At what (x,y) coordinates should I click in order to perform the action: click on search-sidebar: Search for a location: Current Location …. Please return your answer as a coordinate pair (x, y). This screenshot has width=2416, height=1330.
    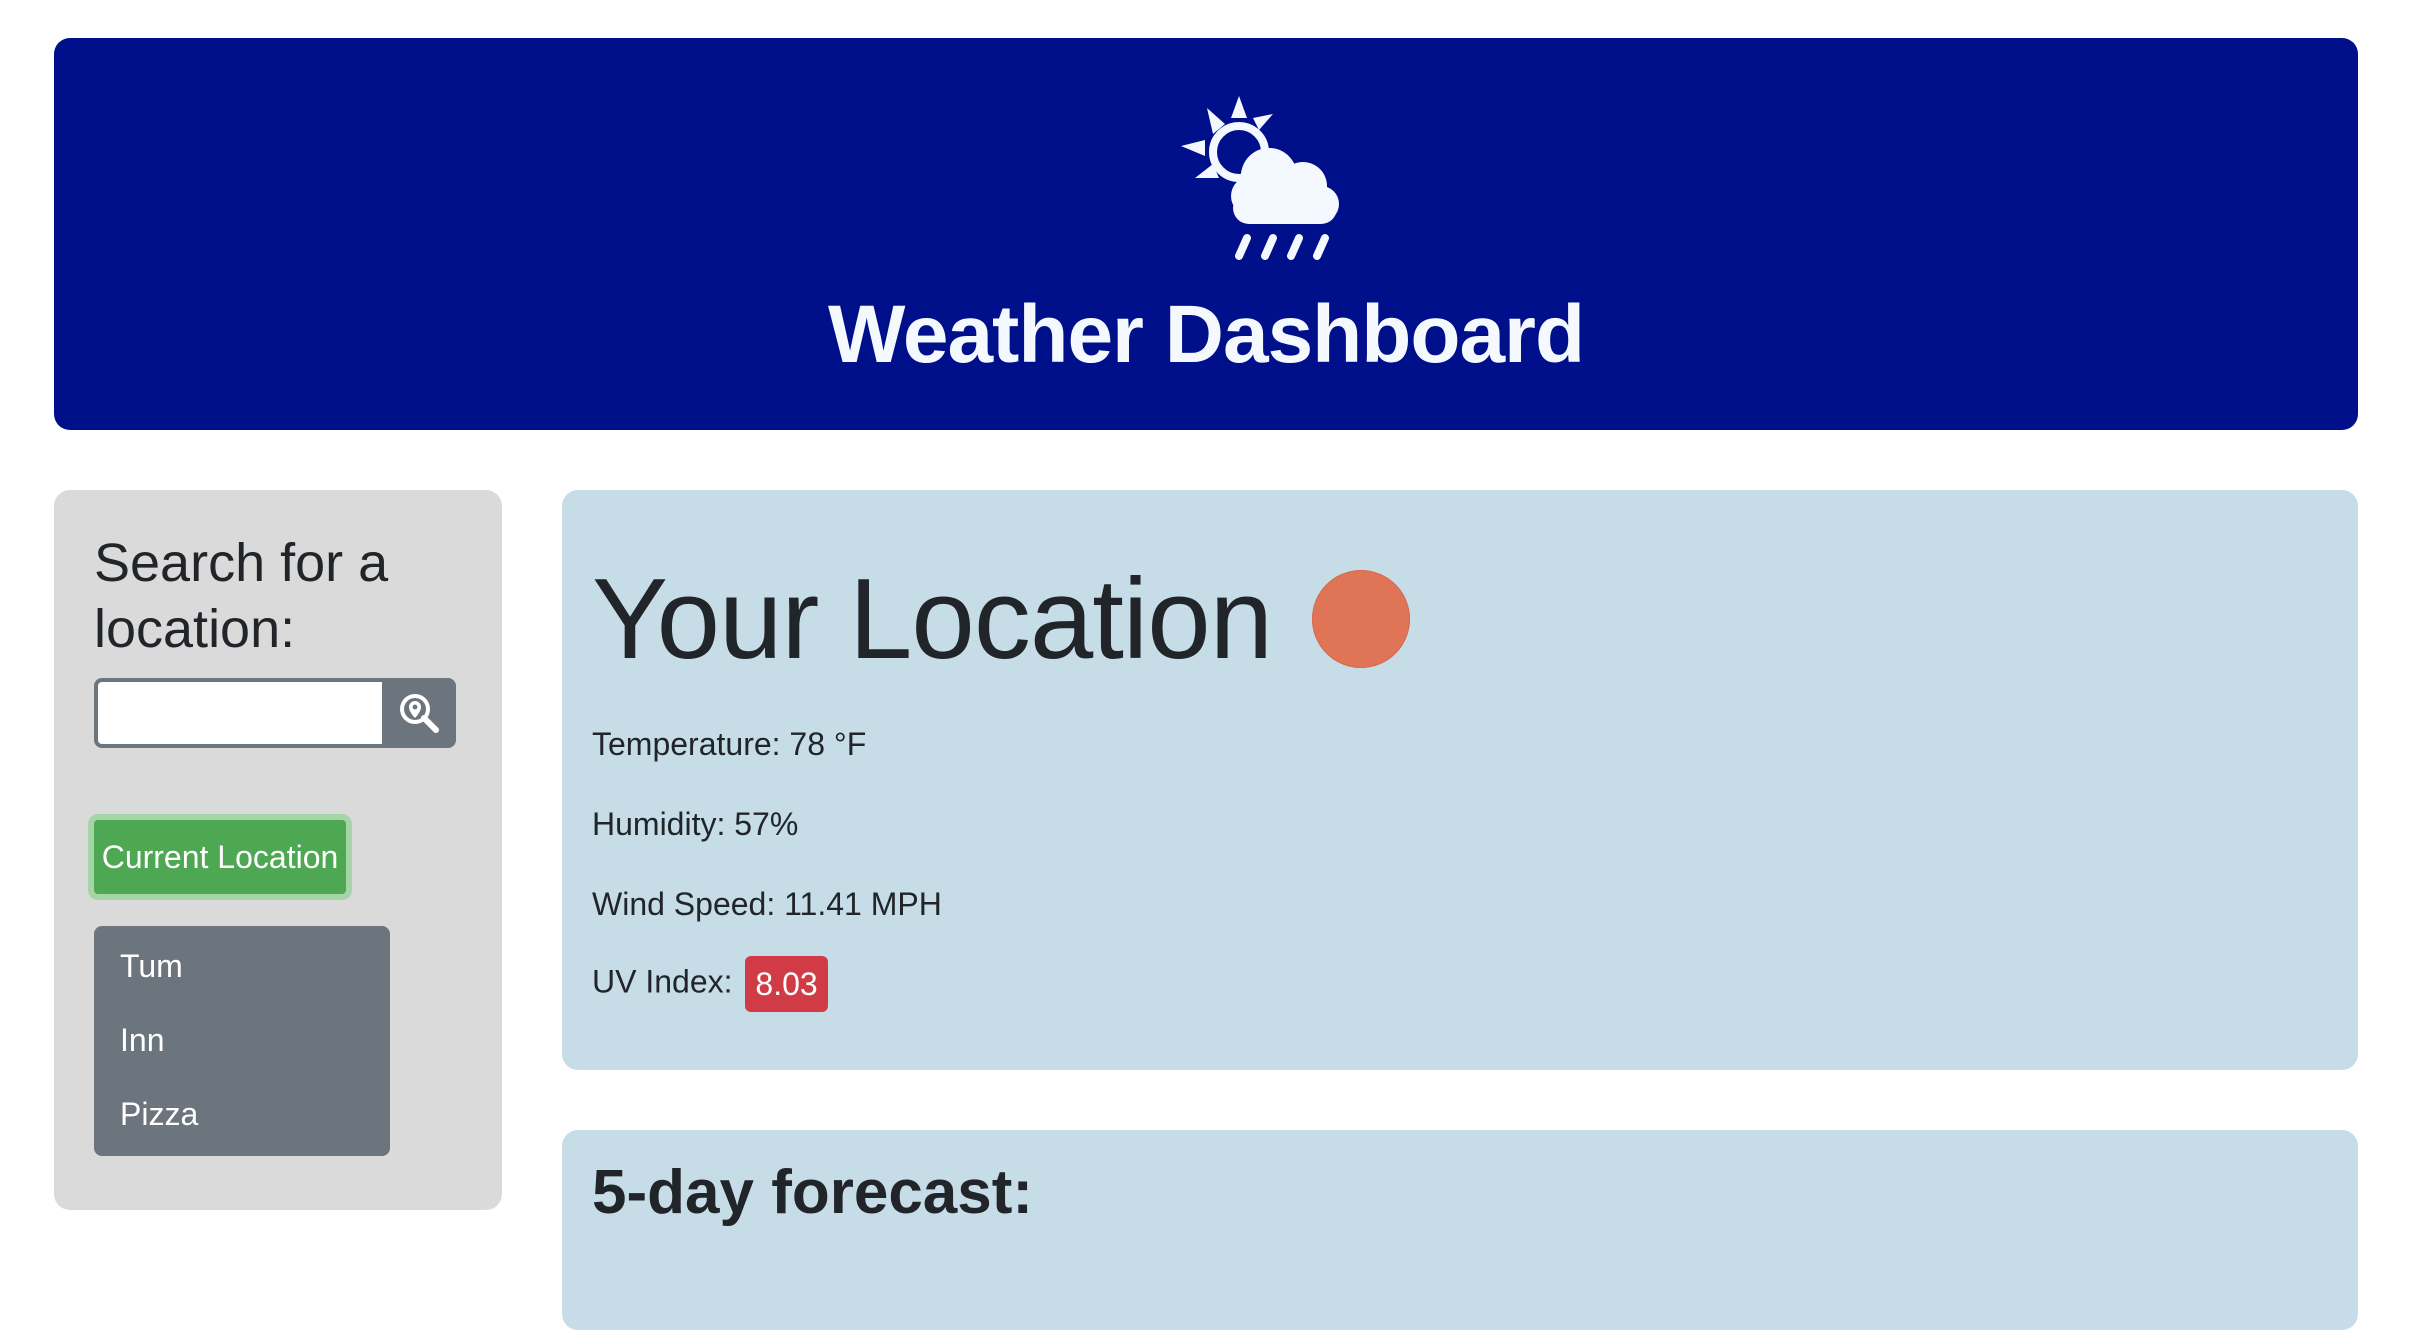
    Looking at the image, I should click on (278, 850).